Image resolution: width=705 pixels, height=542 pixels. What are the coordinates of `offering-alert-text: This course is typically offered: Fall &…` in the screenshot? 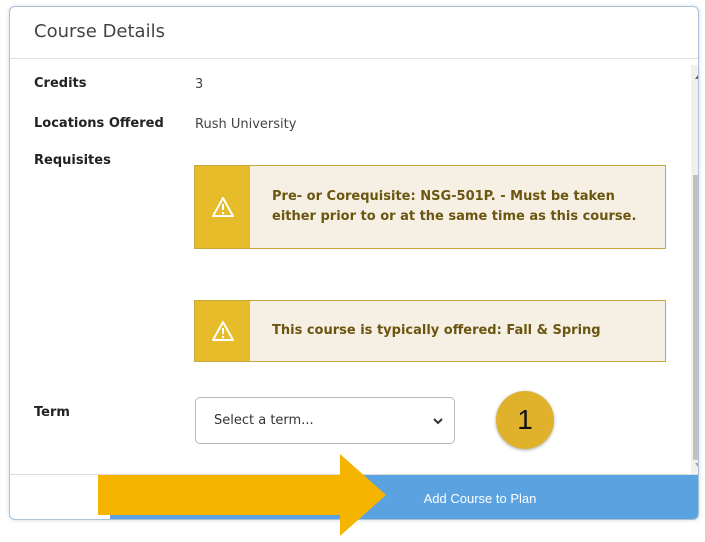 It's located at (436, 330).